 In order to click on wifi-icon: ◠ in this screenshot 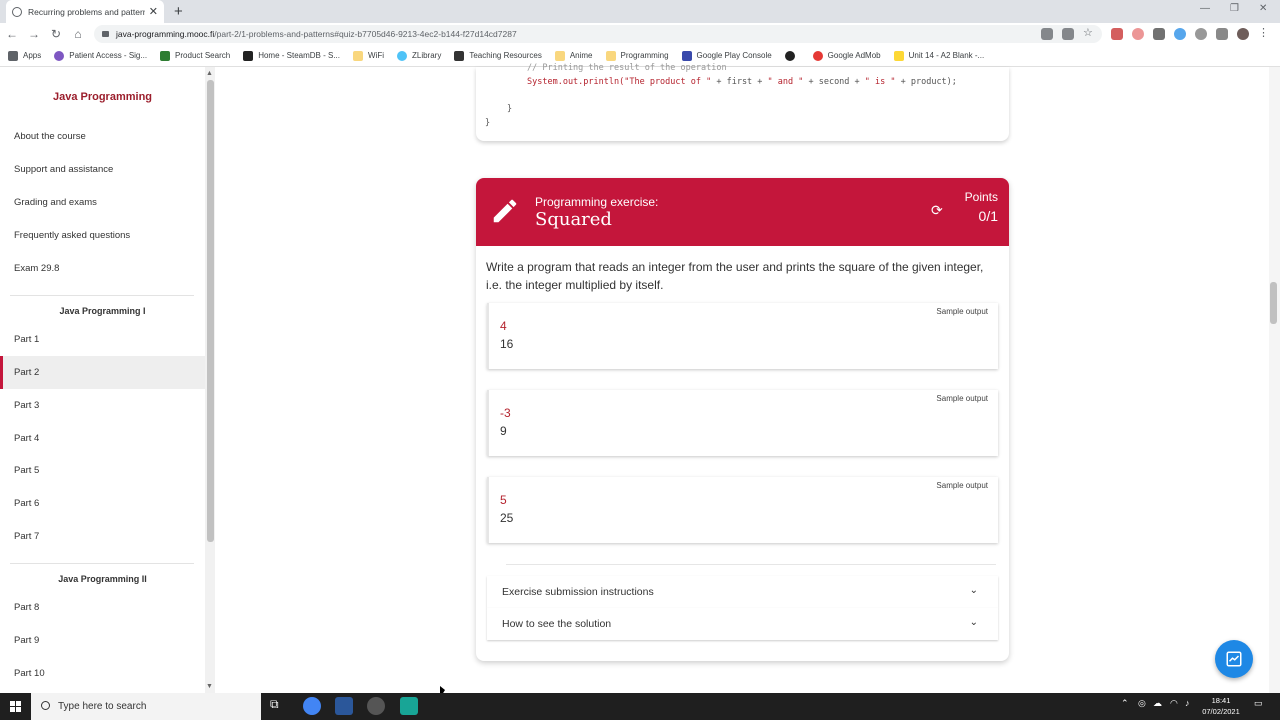, I will do `click(1174, 703)`.